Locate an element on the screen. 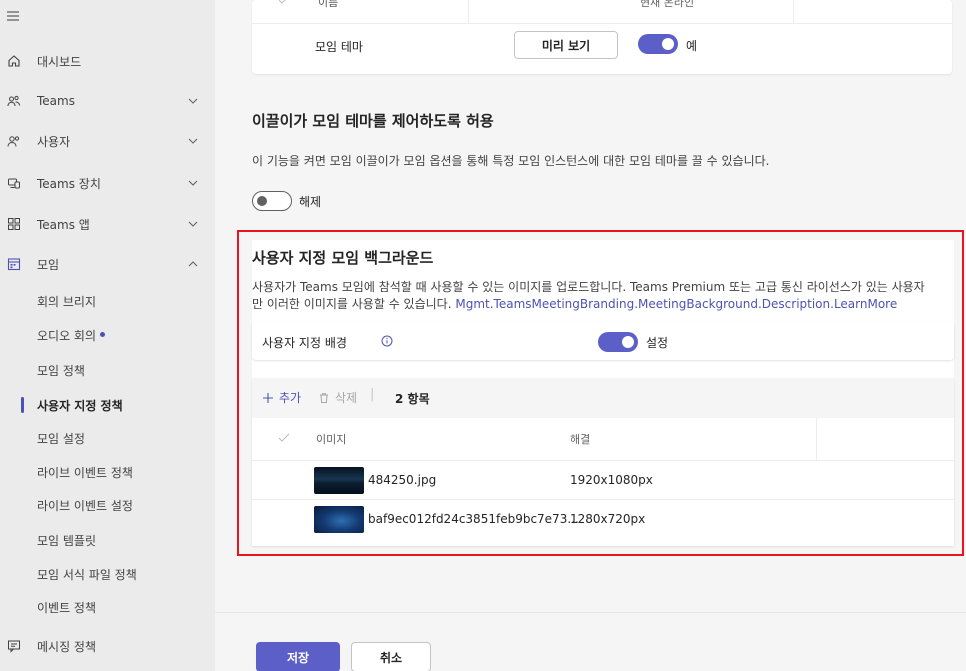 Image resolution: width=966 pixels, height=671 pixels. organizer-control-toggle-label: 해제 is located at coordinates (310, 202).